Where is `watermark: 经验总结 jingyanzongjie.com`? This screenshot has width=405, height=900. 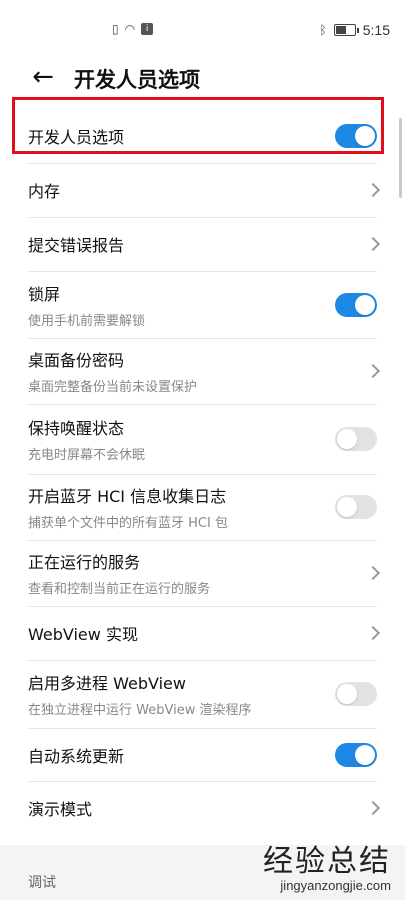 watermark: 经验总结 jingyanzongjie.com is located at coordinates (327, 864).